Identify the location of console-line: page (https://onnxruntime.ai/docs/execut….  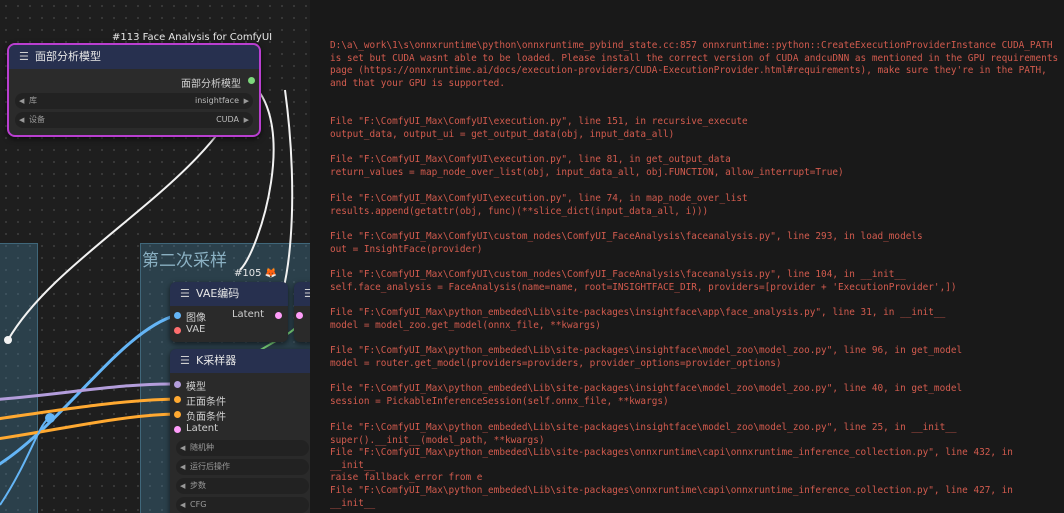
(688, 71).